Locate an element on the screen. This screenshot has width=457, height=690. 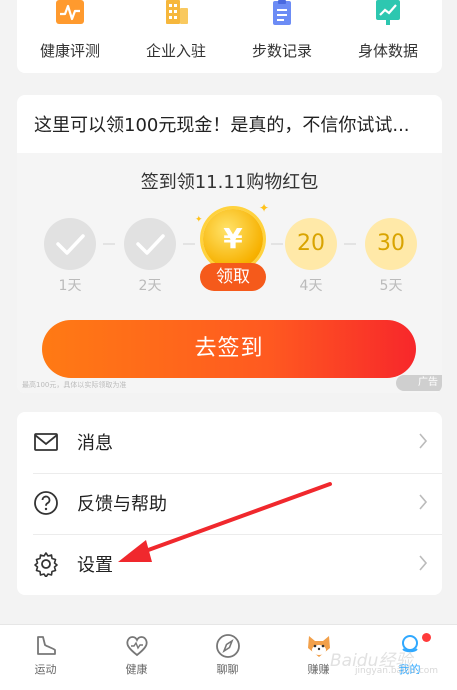
shoe-icon is located at coordinates (46, 646).